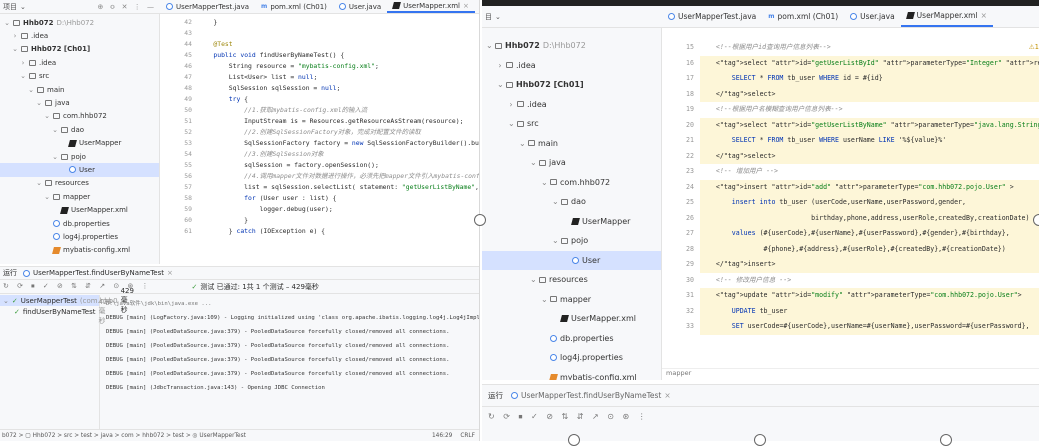 The image size is (1039, 446). I want to click on code-line: String resource = "mybatis-config.xml";, so click(338, 66).